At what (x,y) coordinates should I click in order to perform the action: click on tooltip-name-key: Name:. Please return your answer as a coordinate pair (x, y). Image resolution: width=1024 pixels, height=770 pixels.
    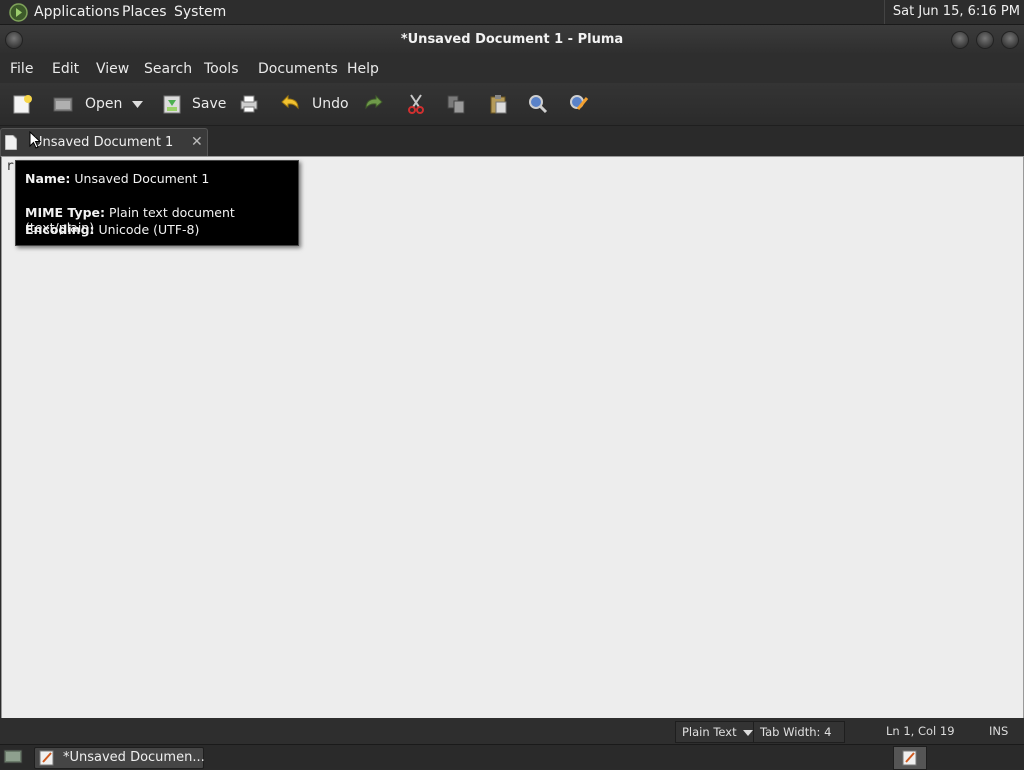
    Looking at the image, I should click on (48, 178).